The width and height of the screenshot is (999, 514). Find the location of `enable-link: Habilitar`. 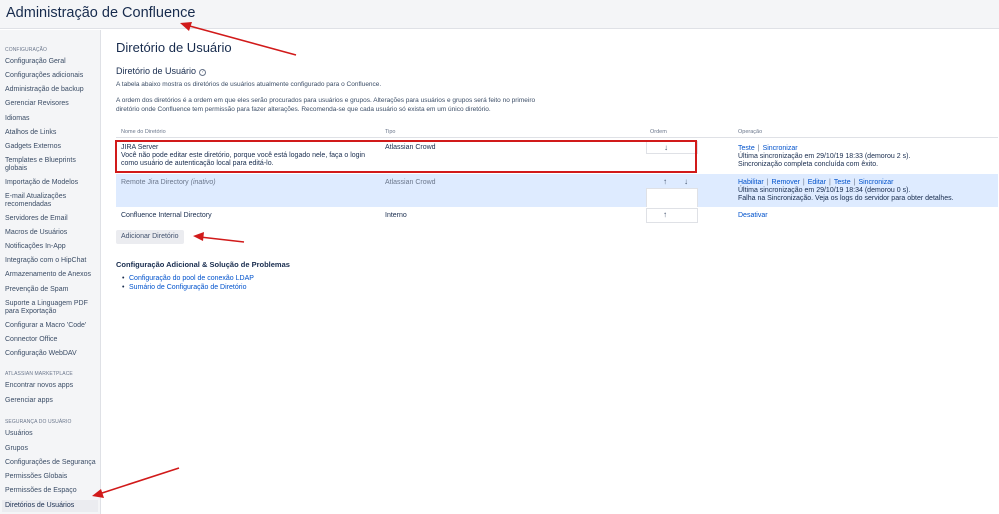

enable-link: Habilitar is located at coordinates (751, 182).